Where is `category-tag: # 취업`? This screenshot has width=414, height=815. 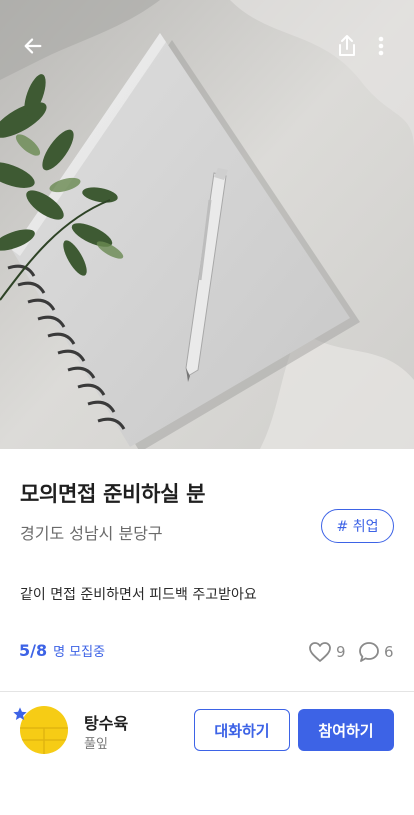
category-tag: # 취업 is located at coordinates (357, 526).